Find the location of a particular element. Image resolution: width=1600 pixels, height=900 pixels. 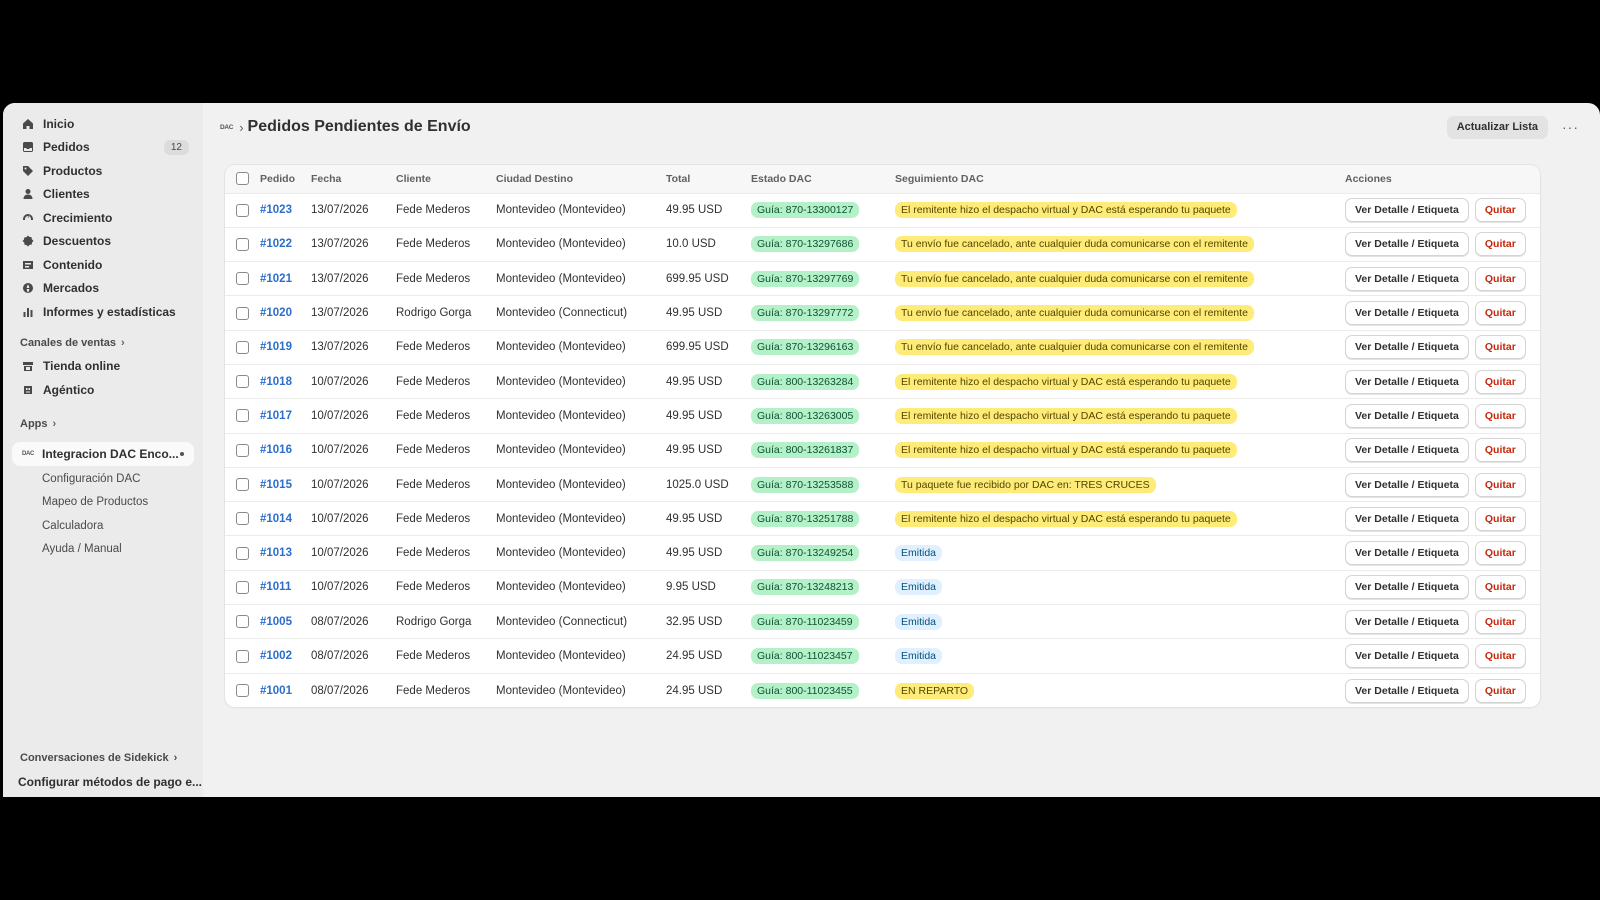

sidebar-item-informes-y-estadísticas: Informes y estadísticas is located at coordinates (103, 312).